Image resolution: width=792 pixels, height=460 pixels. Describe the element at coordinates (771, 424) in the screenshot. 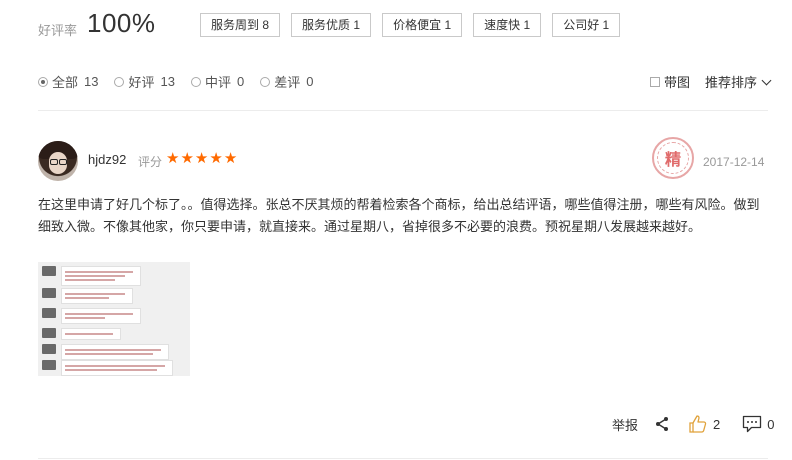

I see `comment-count: 0` at that location.